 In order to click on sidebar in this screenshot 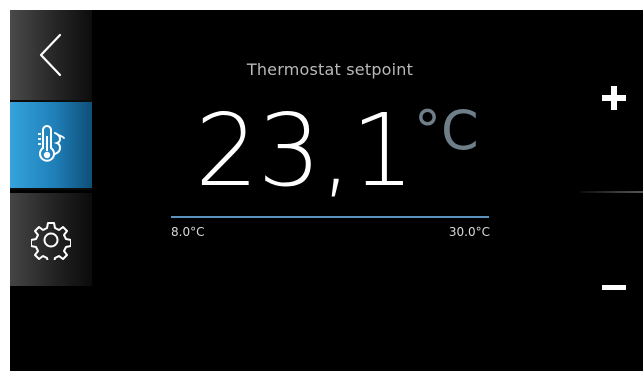, I will do `click(51, 148)`.